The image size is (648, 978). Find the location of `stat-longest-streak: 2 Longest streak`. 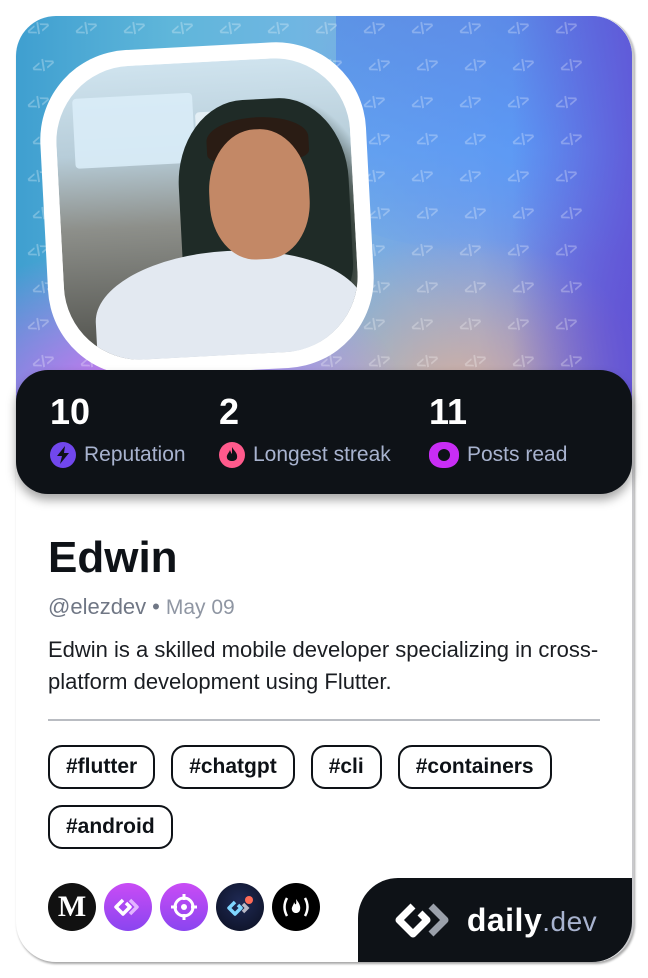

stat-longest-streak: 2 Longest streak is located at coordinates (305, 430).